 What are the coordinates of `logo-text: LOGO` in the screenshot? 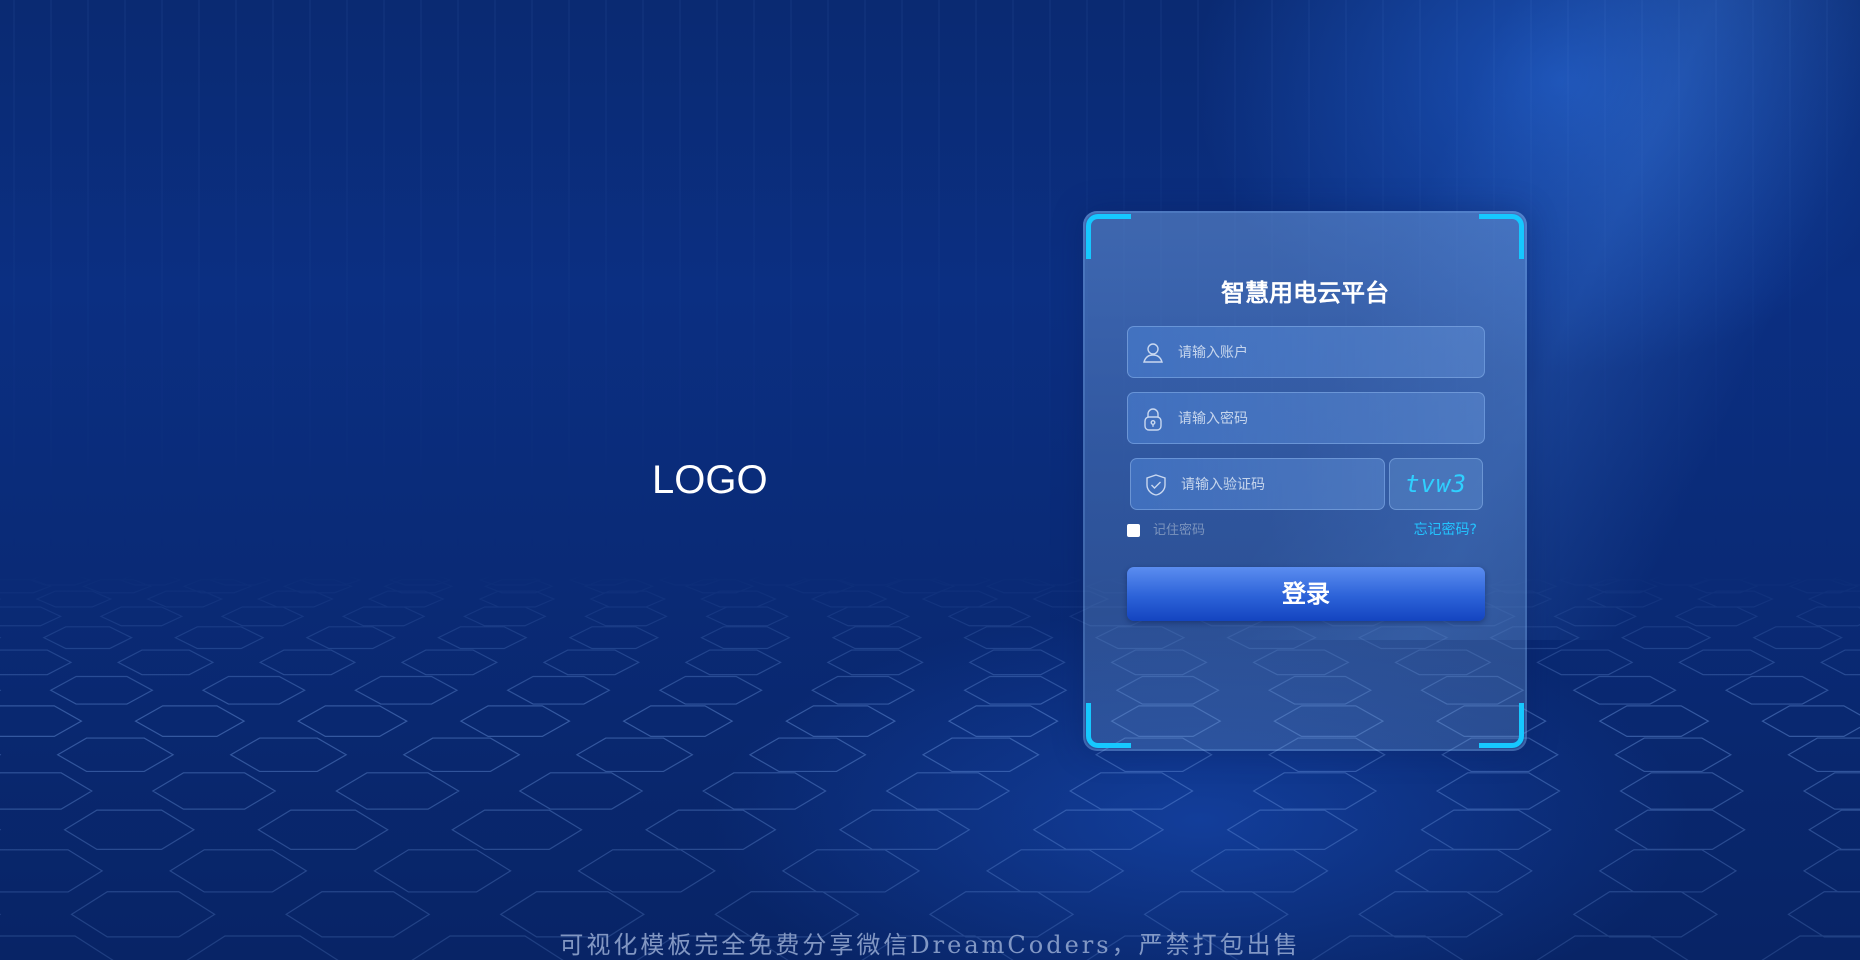 It's located at (710, 480).